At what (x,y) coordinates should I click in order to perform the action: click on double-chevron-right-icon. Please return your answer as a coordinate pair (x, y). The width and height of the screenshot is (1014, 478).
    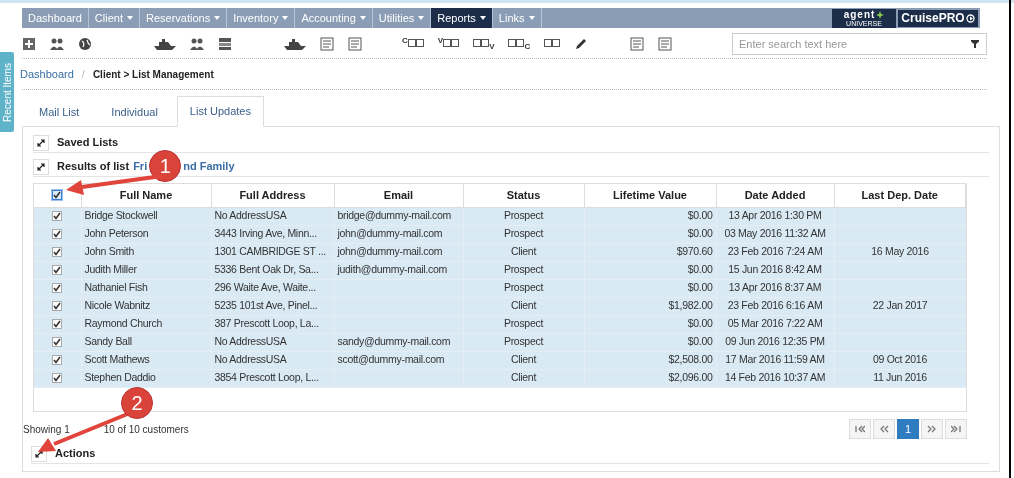
    Looking at the image, I should click on (932, 429).